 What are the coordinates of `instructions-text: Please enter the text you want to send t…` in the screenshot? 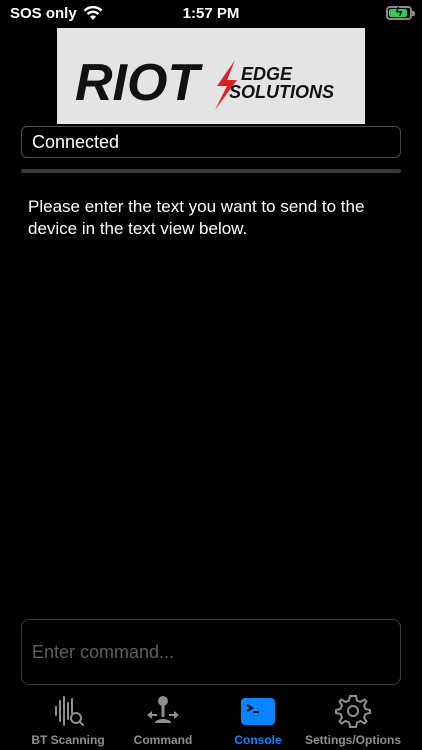 It's located at (196, 217).